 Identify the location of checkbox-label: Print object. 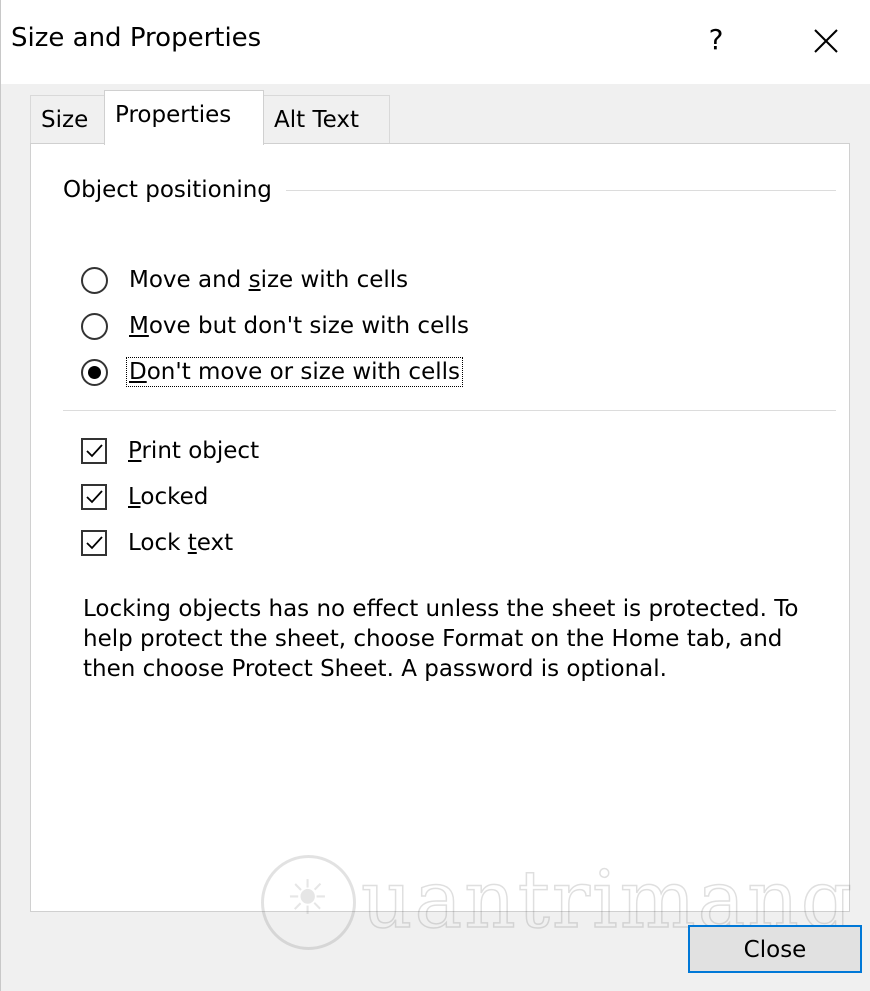
(194, 451).